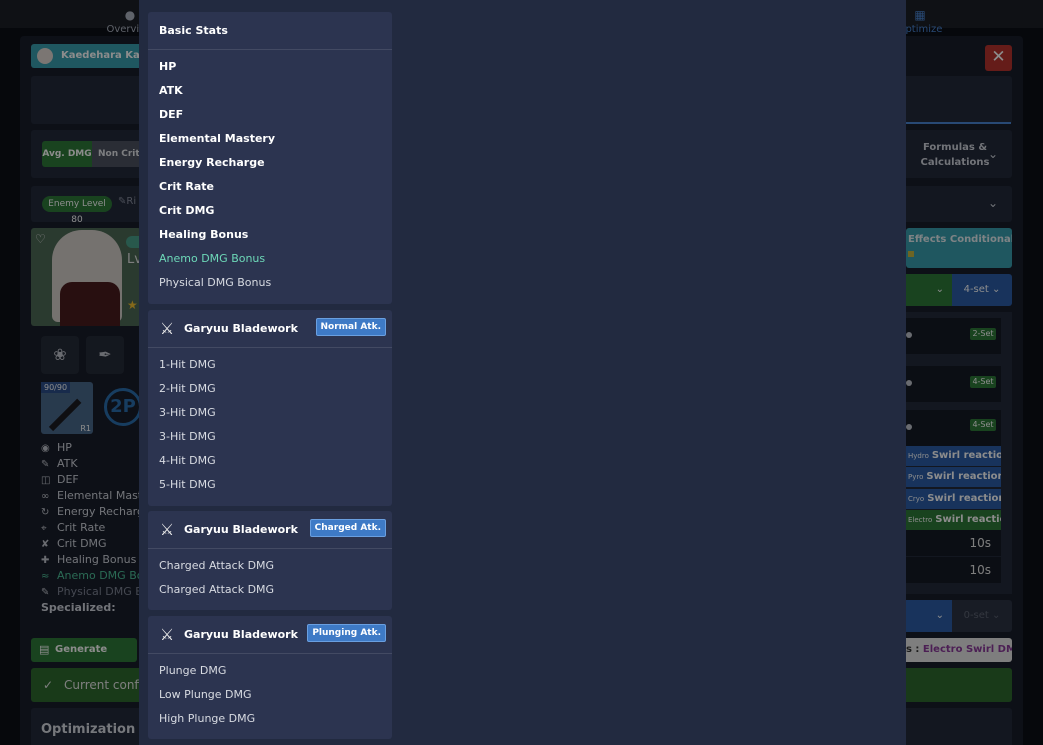  Describe the element at coordinates (270, 187) in the screenshot. I see `basic-stat-item: Crit Rate` at that location.